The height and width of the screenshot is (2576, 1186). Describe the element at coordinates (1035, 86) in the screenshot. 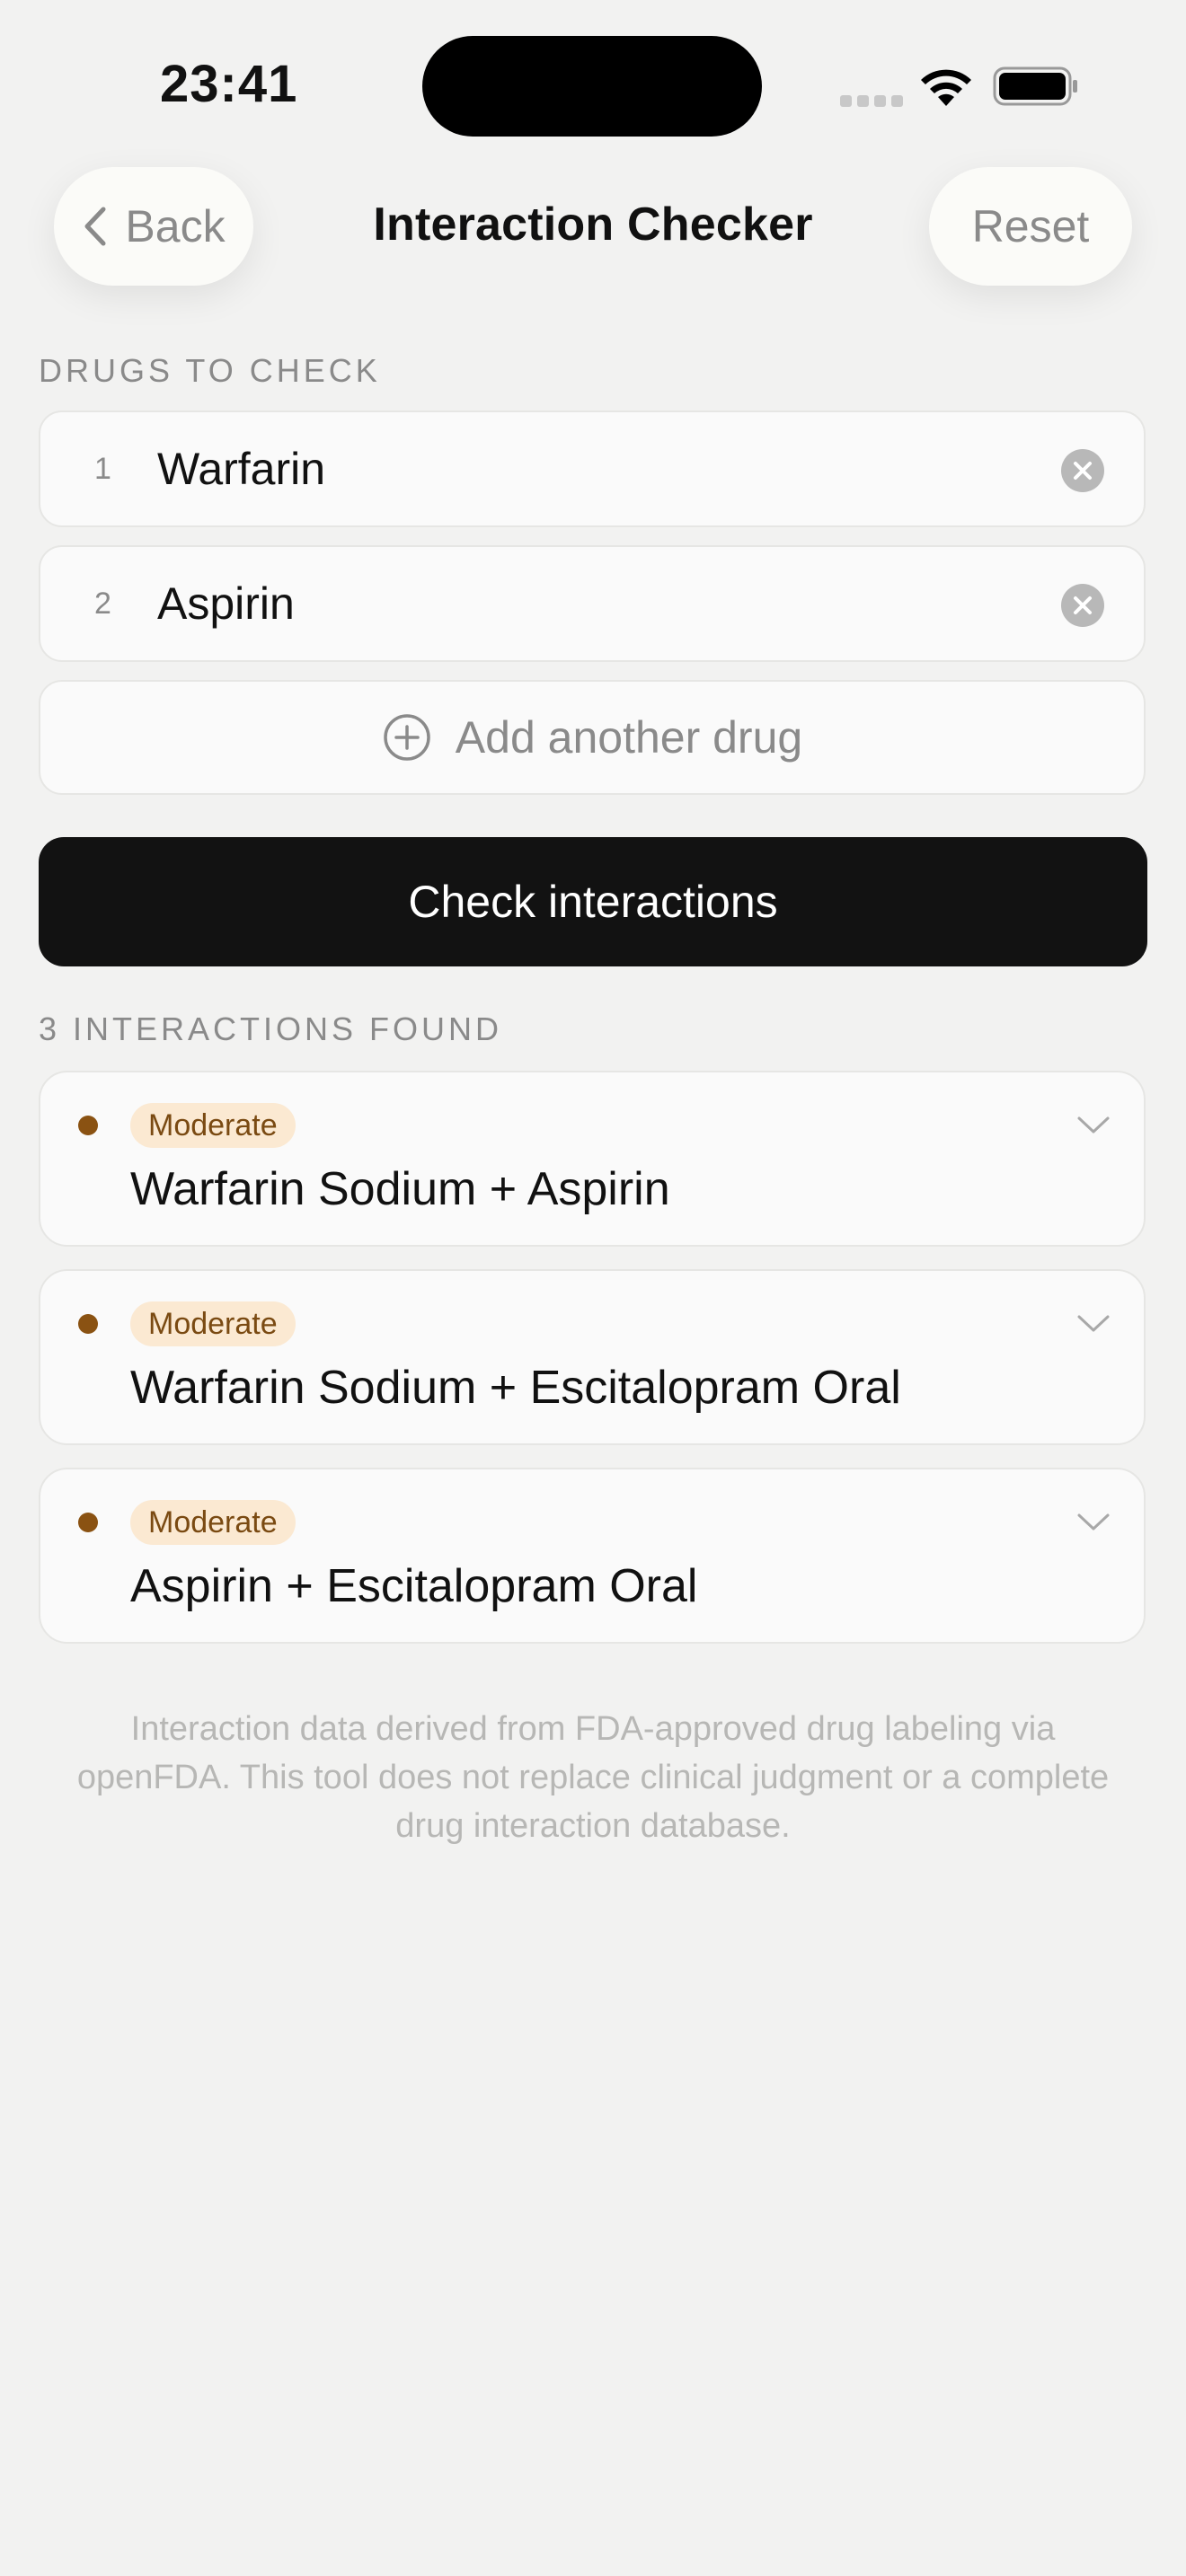

I see `battery-icon` at that location.